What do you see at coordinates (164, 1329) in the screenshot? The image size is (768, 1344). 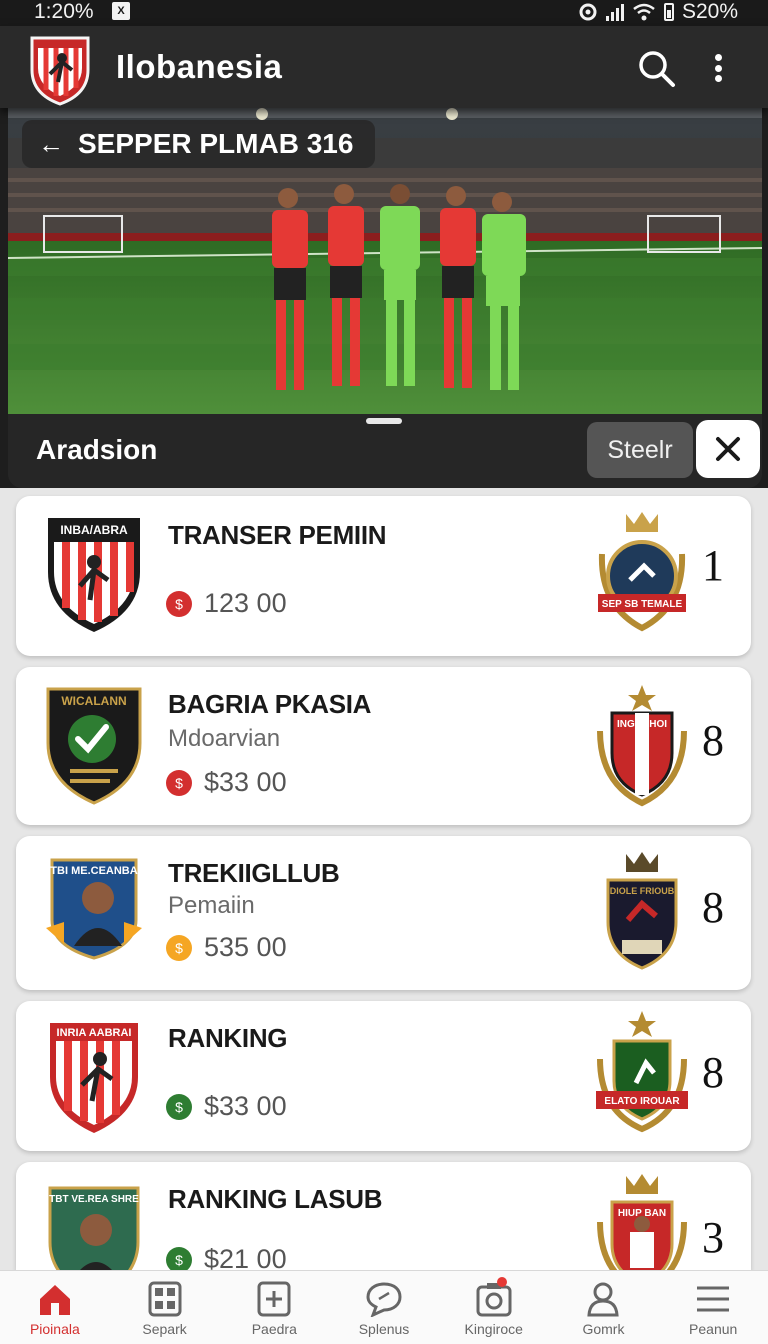 I see `nav-label: Separk` at bounding box center [164, 1329].